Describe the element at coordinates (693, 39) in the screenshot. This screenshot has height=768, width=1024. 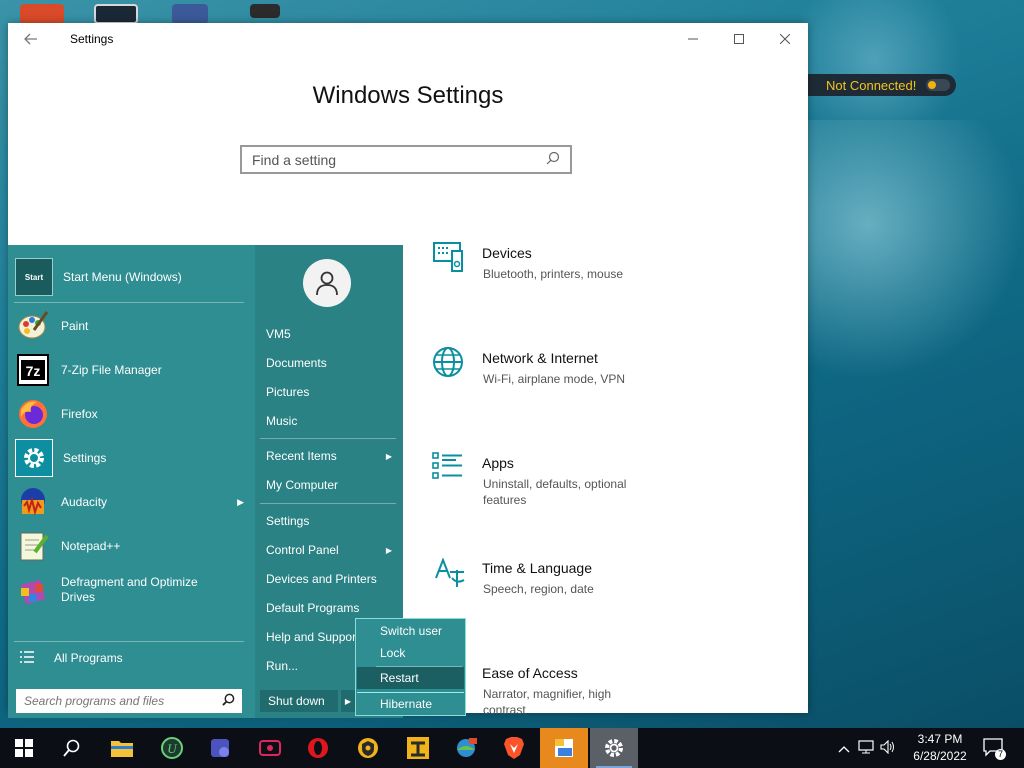
I see `minimize-button` at that location.